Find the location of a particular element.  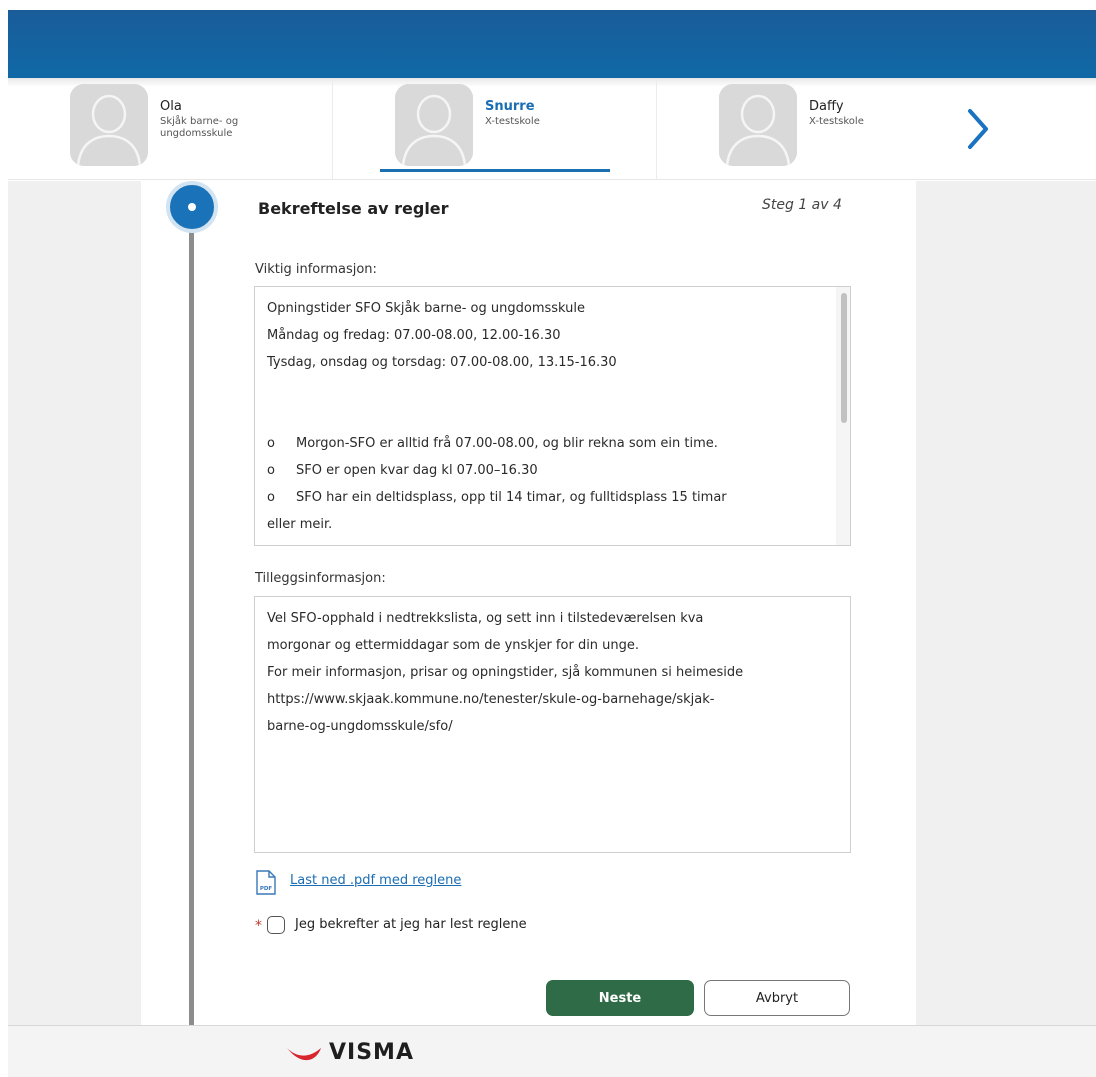

scrollbar is located at coordinates (843, 416).